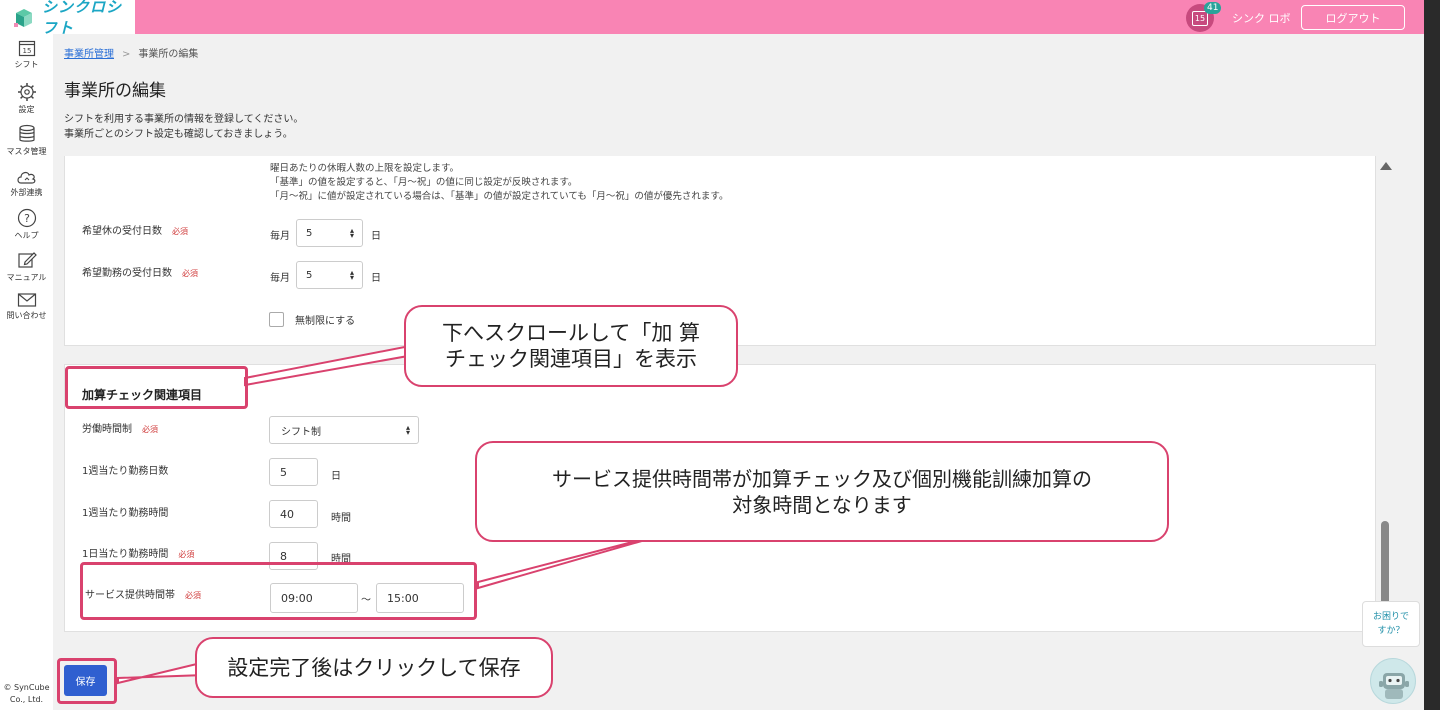 The height and width of the screenshot is (710, 1440). I want to click on sidebar-item-label: 外部連携, so click(26, 192).